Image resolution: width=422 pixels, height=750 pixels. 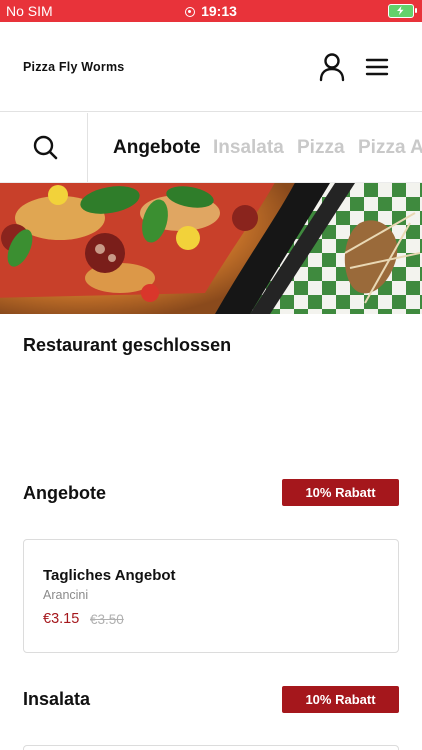 I want to click on restaurant-closed-notice: Restaurant geschlossen, so click(x=127, y=345).